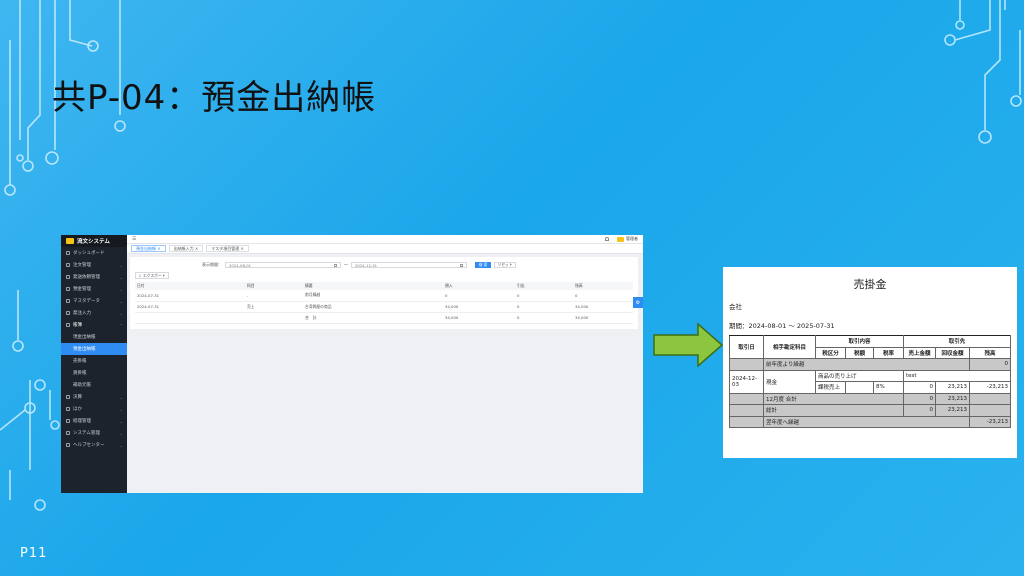 The width and height of the screenshot is (1024, 576). Describe the element at coordinates (190, 286) in the screenshot. I see `col-date: 日付` at that location.